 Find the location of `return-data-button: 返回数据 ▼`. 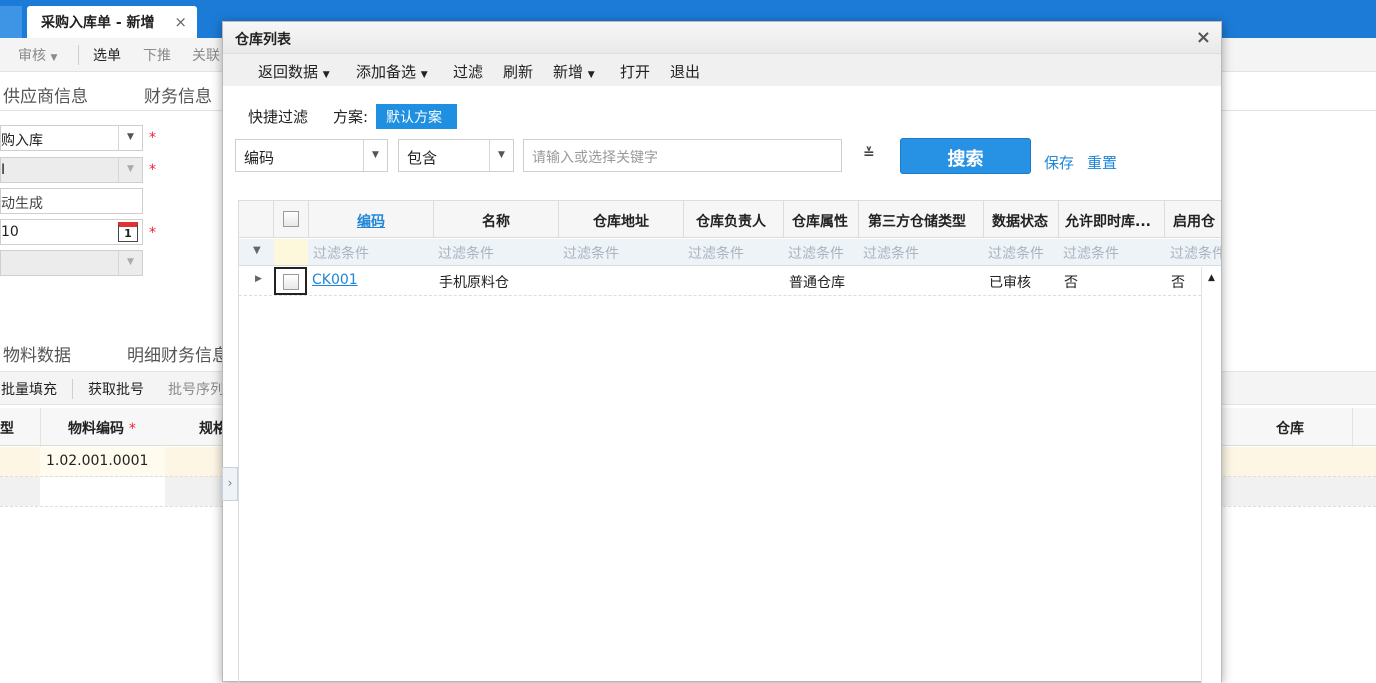

return-data-button: 返回数据 ▼ is located at coordinates (294, 71).